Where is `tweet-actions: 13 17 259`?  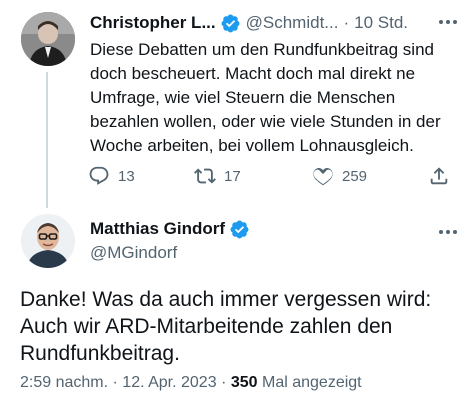
tweet-actions: 13 17 259 is located at coordinates (274, 176).